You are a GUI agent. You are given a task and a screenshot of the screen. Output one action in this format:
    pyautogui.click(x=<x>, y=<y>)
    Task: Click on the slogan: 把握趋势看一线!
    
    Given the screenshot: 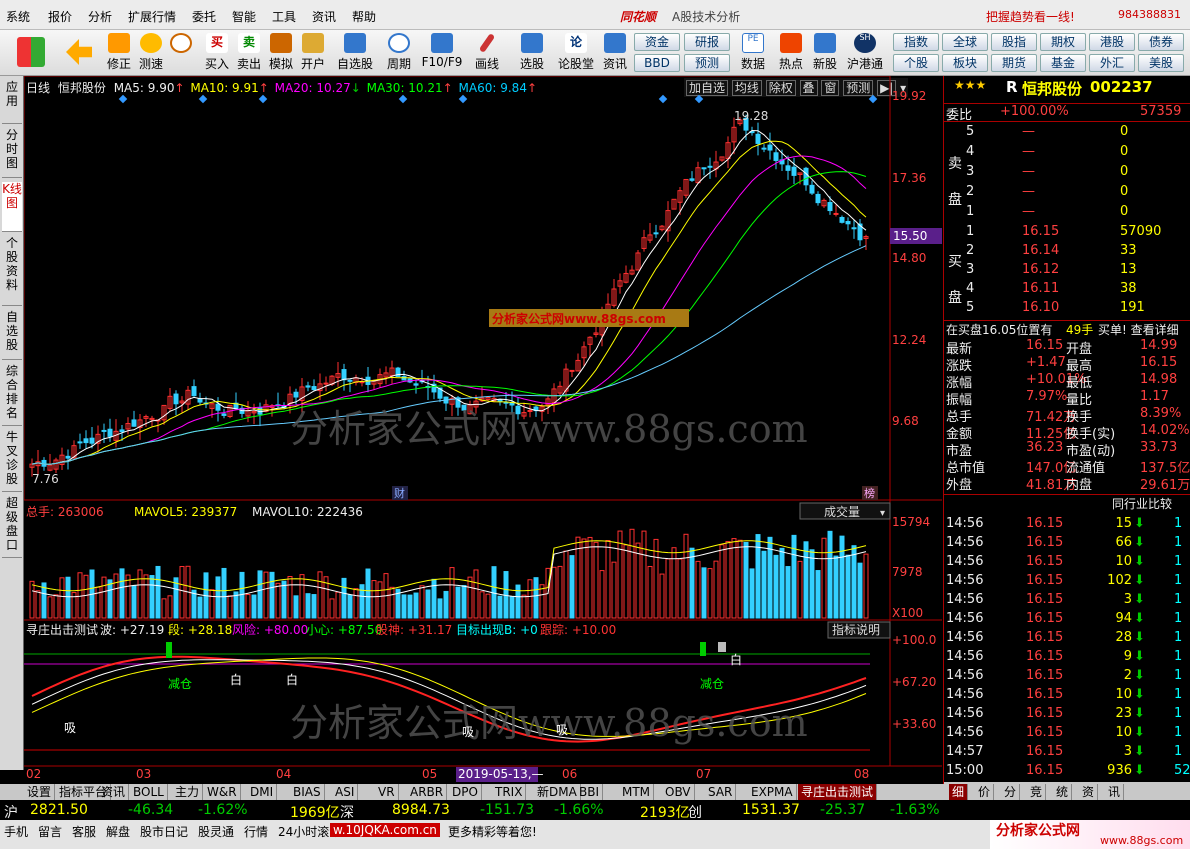 What is the action you would take?
    pyautogui.click(x=1030, y=16)
    